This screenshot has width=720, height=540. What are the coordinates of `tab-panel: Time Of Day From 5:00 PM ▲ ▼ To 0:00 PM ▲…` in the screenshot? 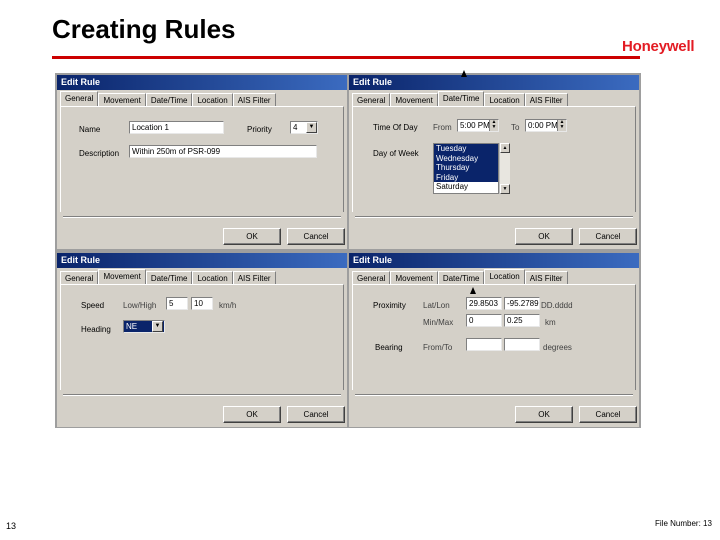 It's located at (494, 159).